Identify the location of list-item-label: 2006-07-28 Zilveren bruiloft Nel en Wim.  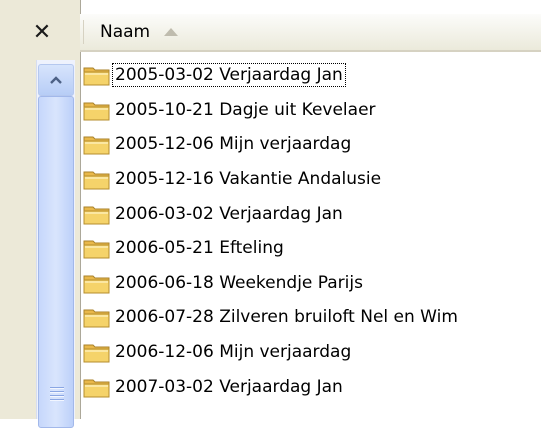
(286, 317).